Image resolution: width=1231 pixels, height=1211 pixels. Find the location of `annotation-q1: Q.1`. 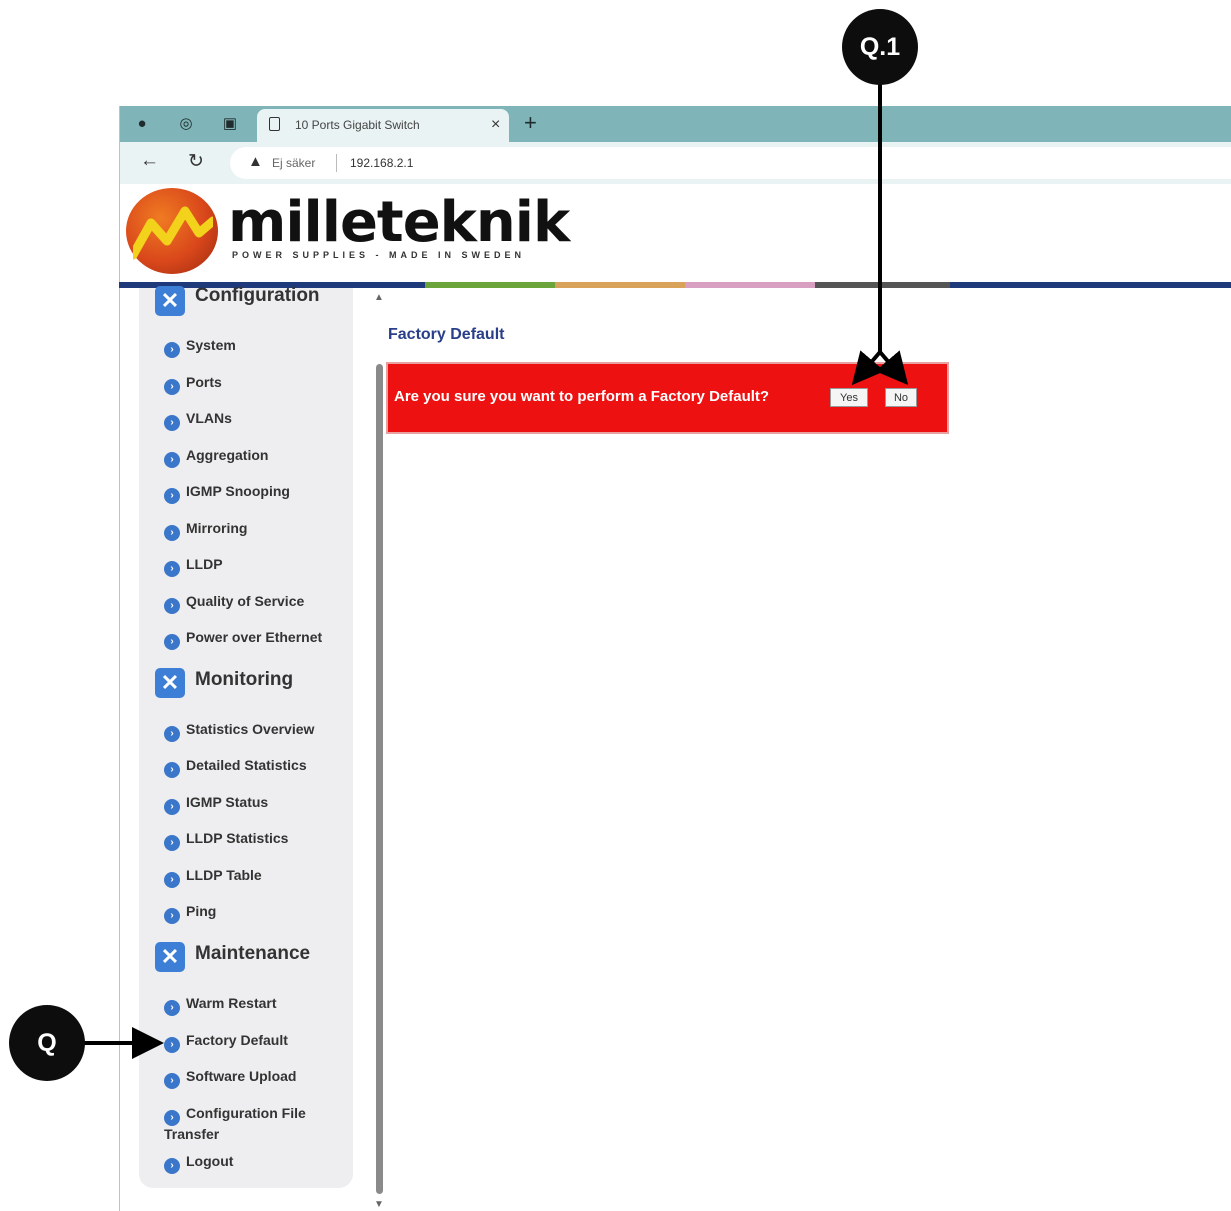

annotation-q1: Q.1 is located at coordinates (880, 47).